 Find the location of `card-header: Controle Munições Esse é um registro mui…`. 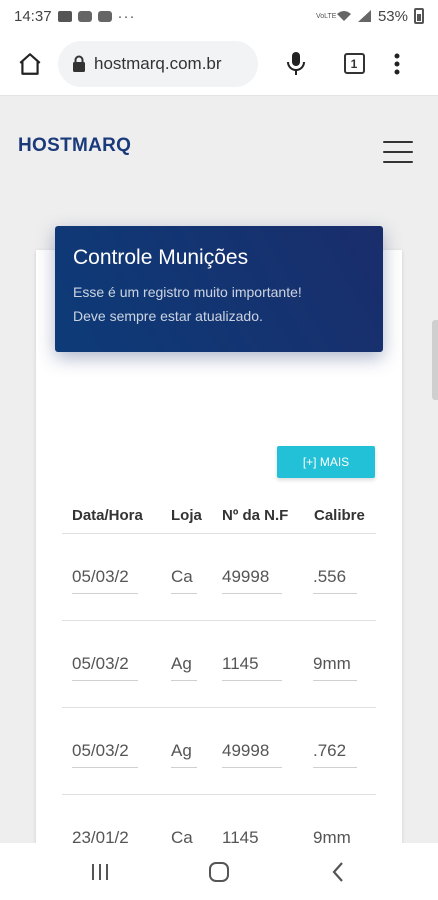

card-header: Controle Munições Esse é um registro mui… is located at coordinates (219, 289).